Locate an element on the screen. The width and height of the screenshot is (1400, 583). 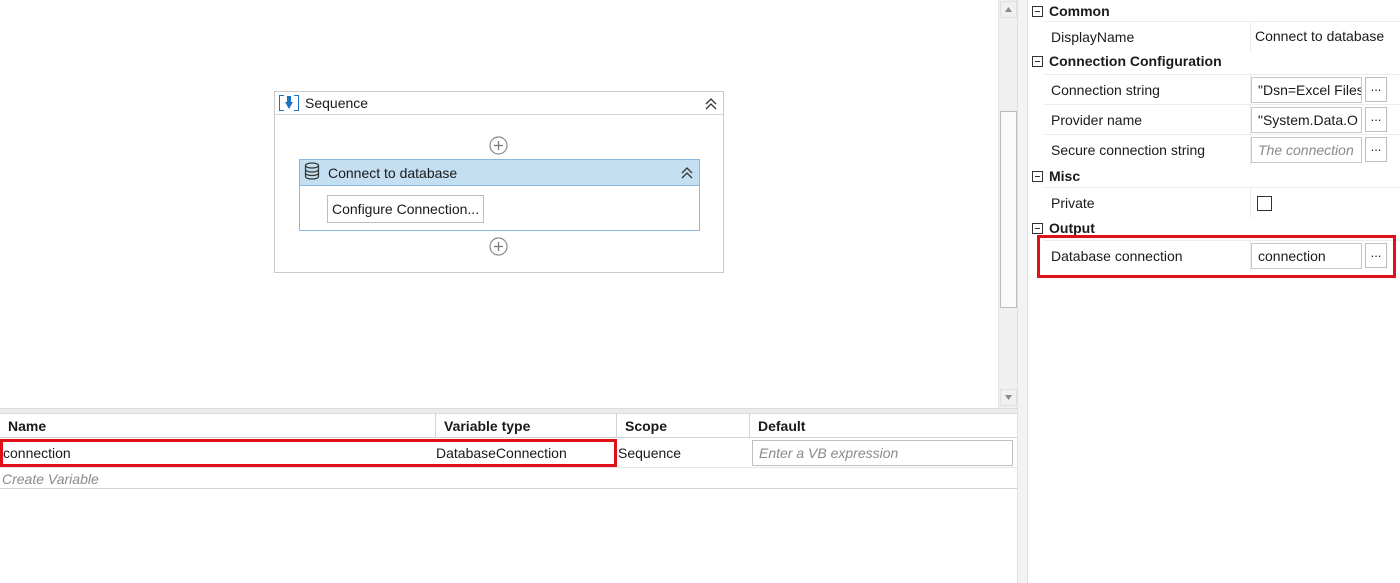
collapse-sequence-icon is located at coordinates (711, 104).